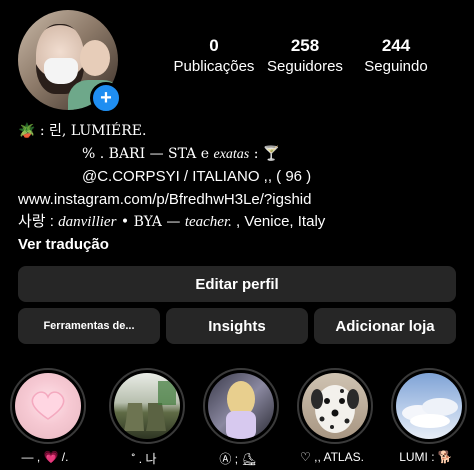 The width and height of the screenshot is (474, 470). Describe the element at coordinates (305, 45) in the screenshot. I see `stat-followers-count: 258` at that location.